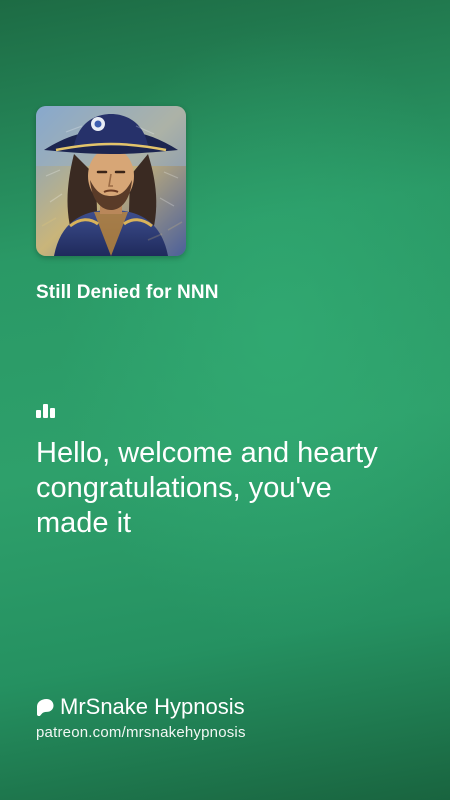 The height and width of the screenshot is (800, 450). Describe the element at coordinates (45, 707) in the screenshot. I see `patreon-icon` at that location.